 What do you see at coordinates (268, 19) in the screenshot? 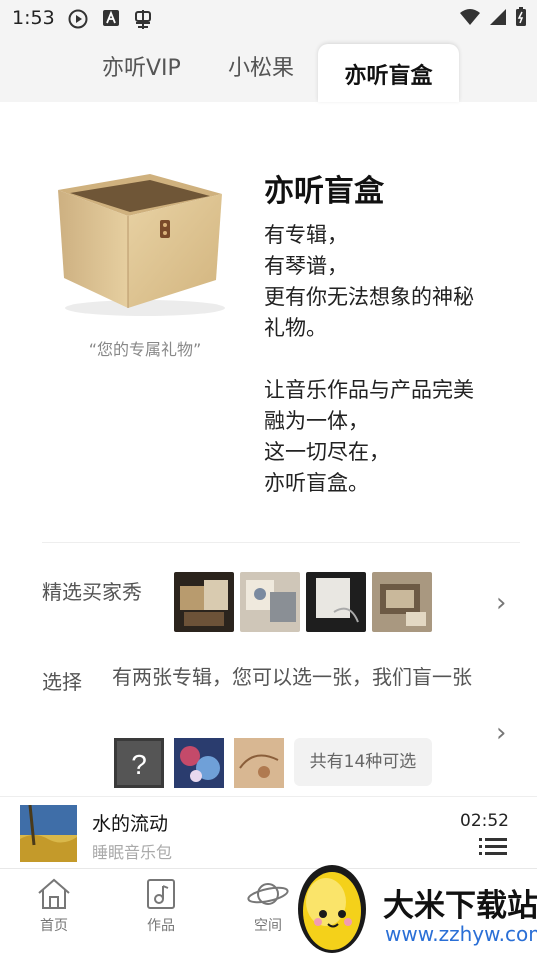
I see `status-bar: 1:53` at bounding box center [268, 19].